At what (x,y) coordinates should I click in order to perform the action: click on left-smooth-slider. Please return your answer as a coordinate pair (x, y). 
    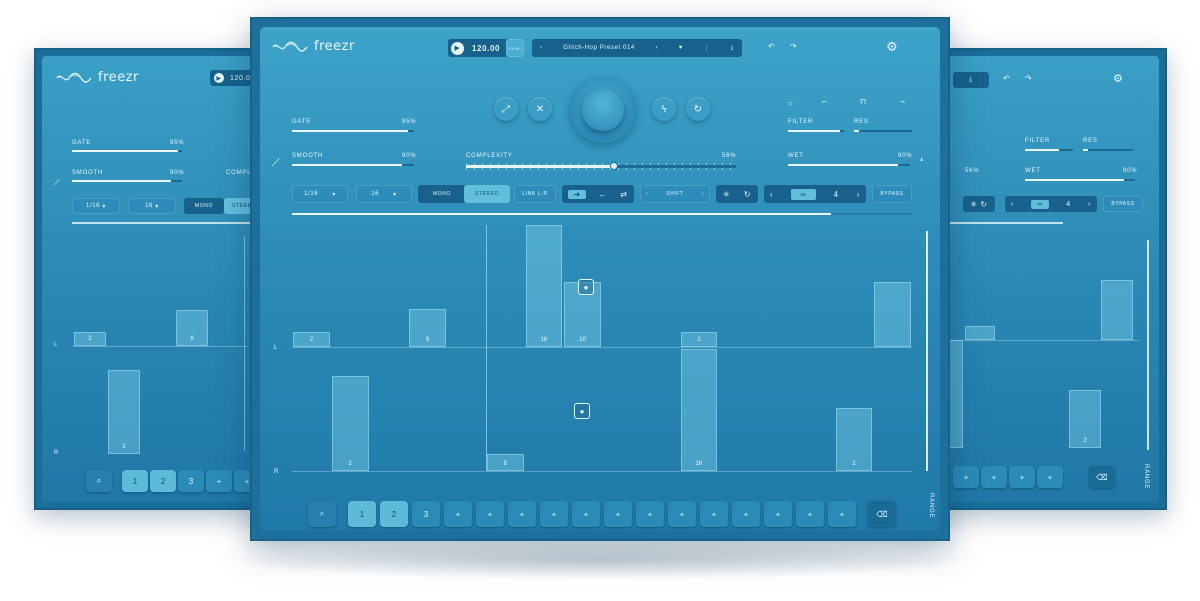
    Looking at the image, I should click on (127, 181).